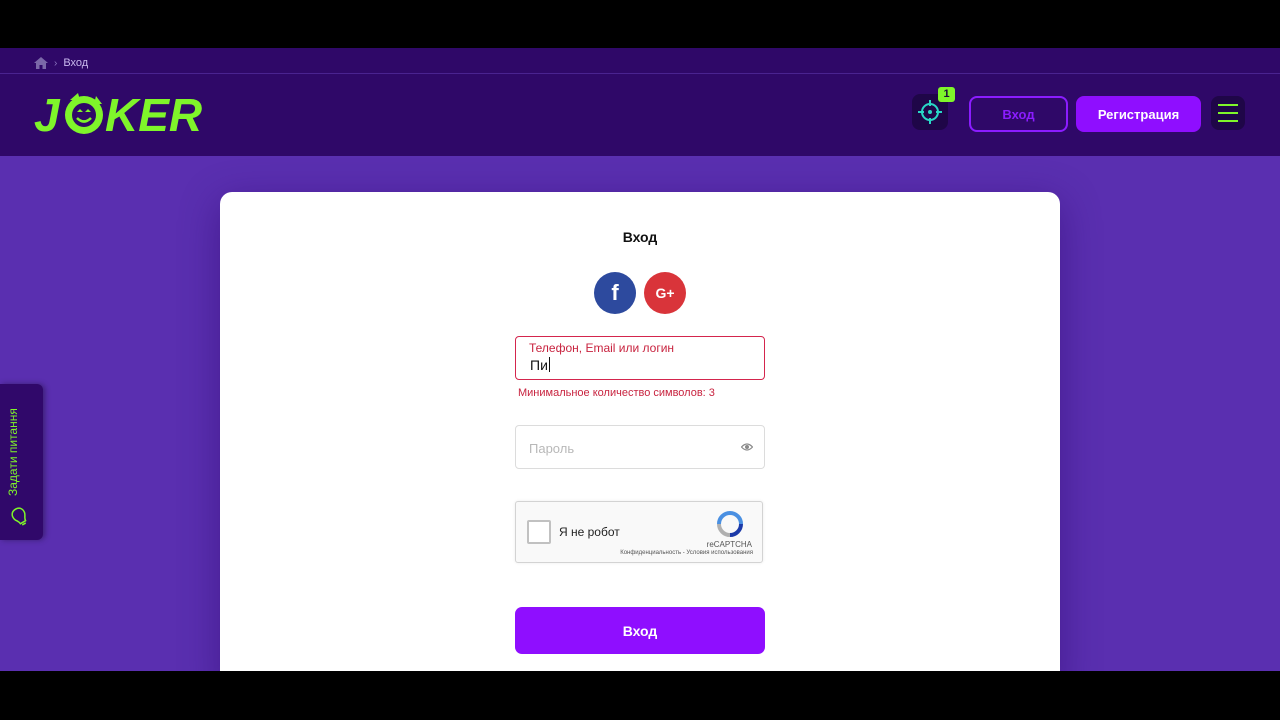  I want to click on divider, so click(640, 73).